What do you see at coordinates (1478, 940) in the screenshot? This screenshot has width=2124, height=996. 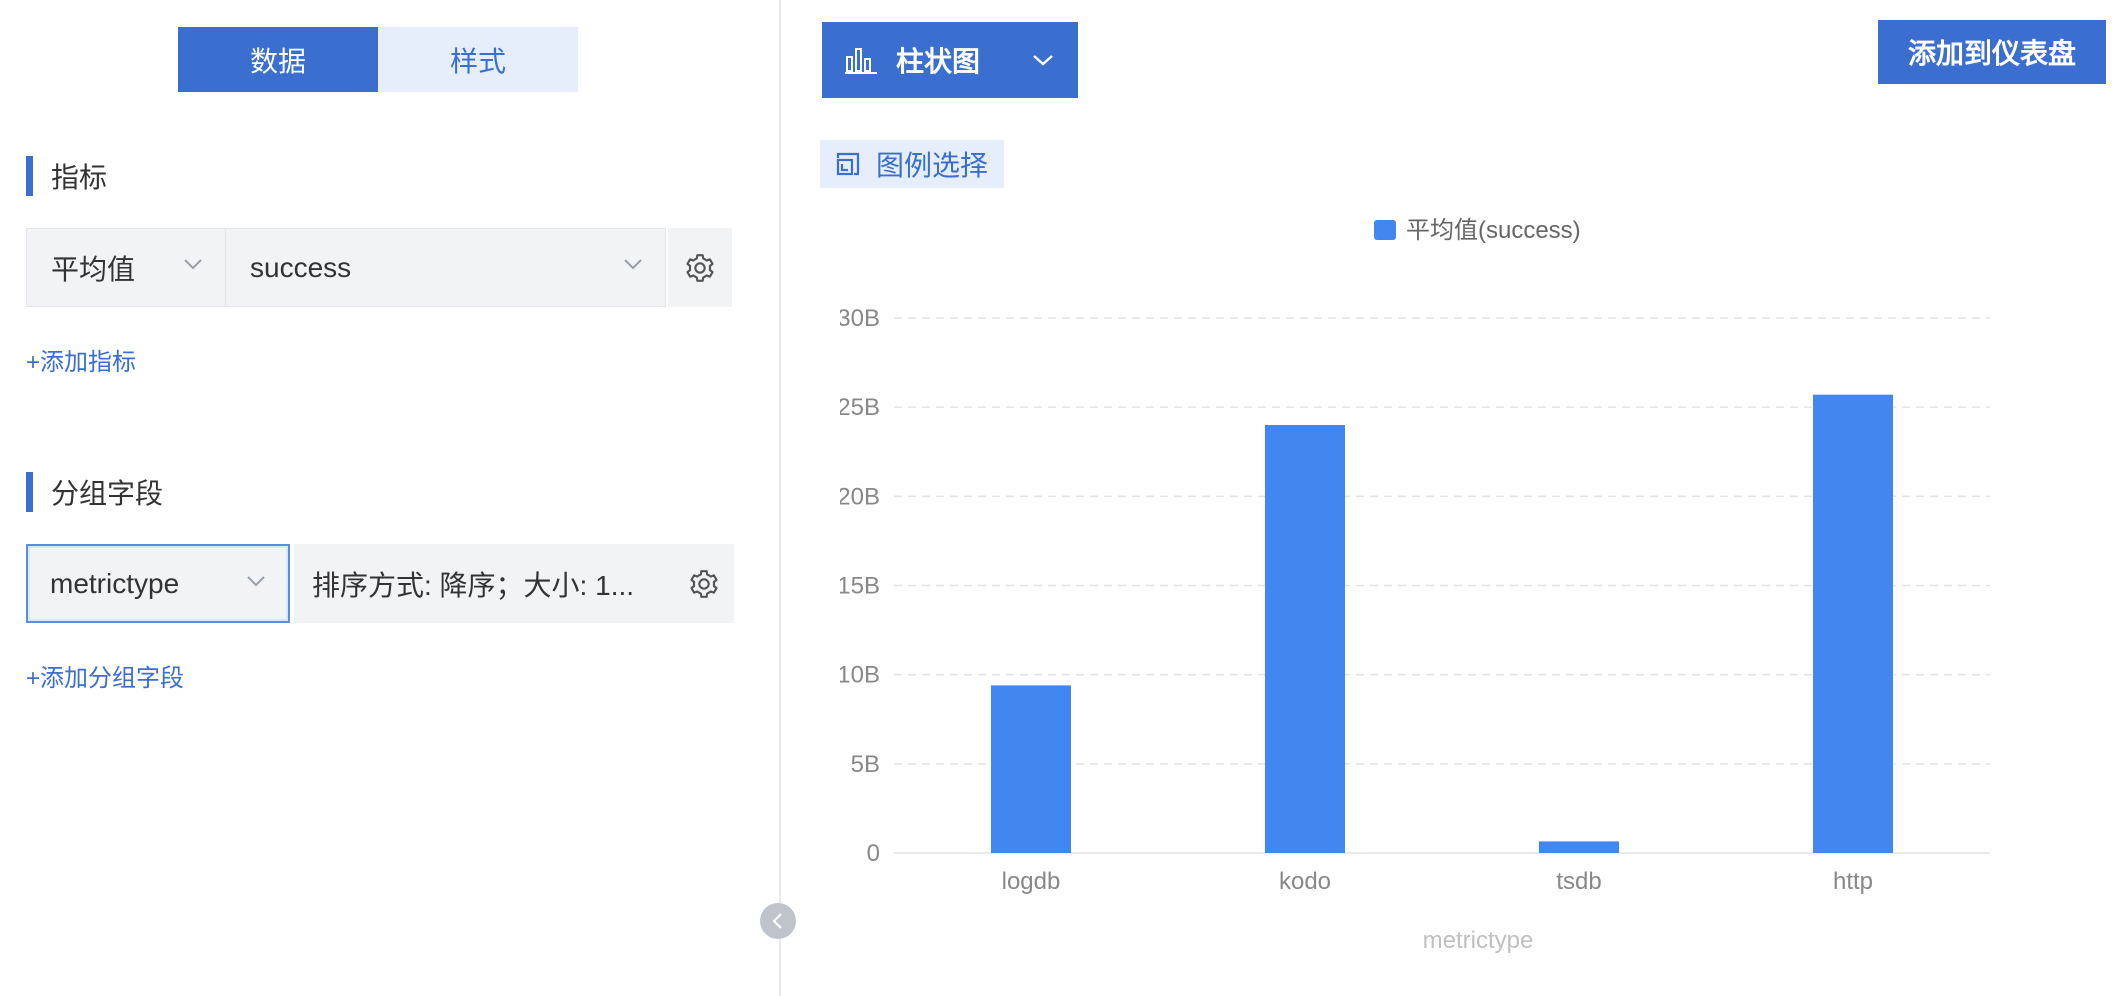 I see `x-axis-title: metrictype` at bounding box center [1478, 940].